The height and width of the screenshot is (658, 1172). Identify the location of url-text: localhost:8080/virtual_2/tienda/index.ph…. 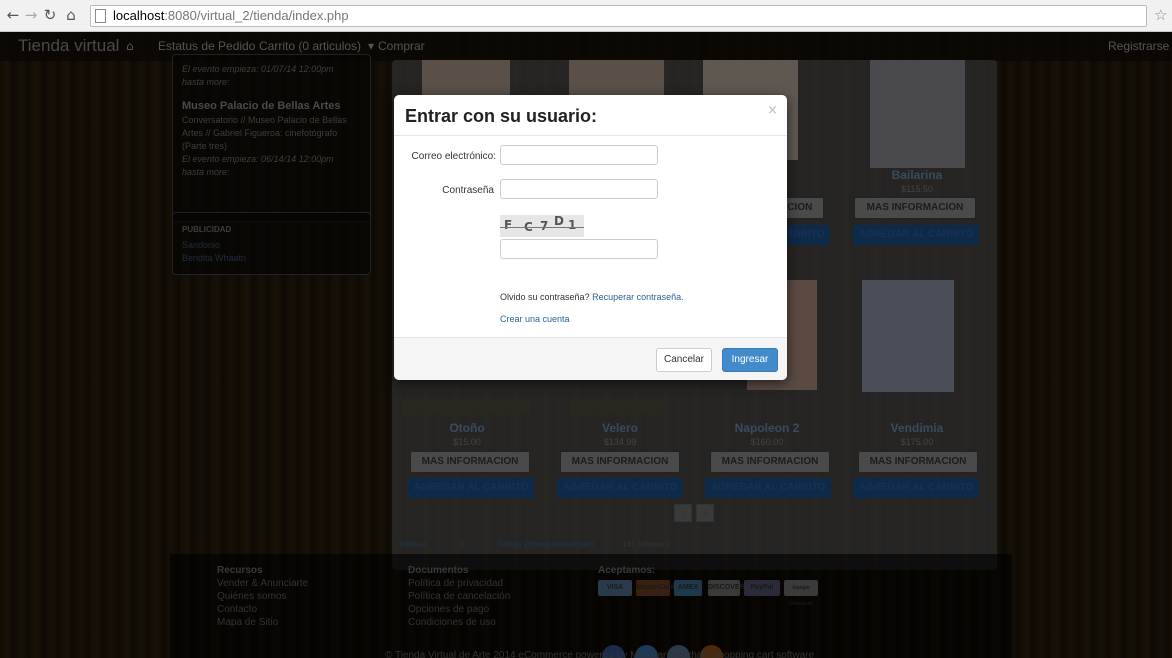
(231, 15).